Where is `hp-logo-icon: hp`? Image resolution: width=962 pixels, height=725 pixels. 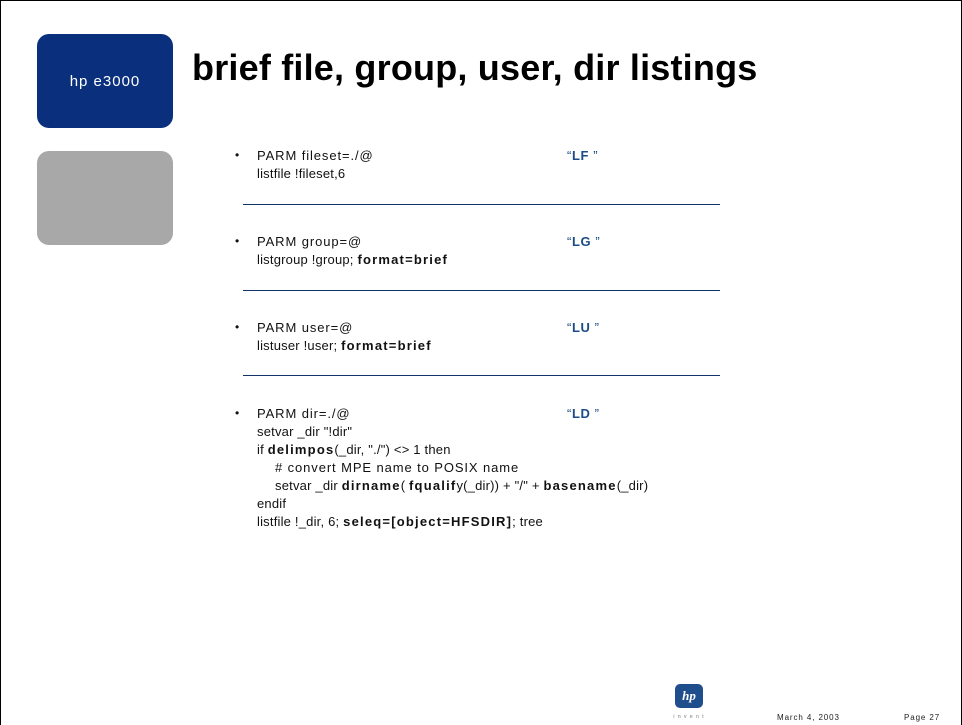 hp-logo-icon: hp is located at coordinates (689, 696).